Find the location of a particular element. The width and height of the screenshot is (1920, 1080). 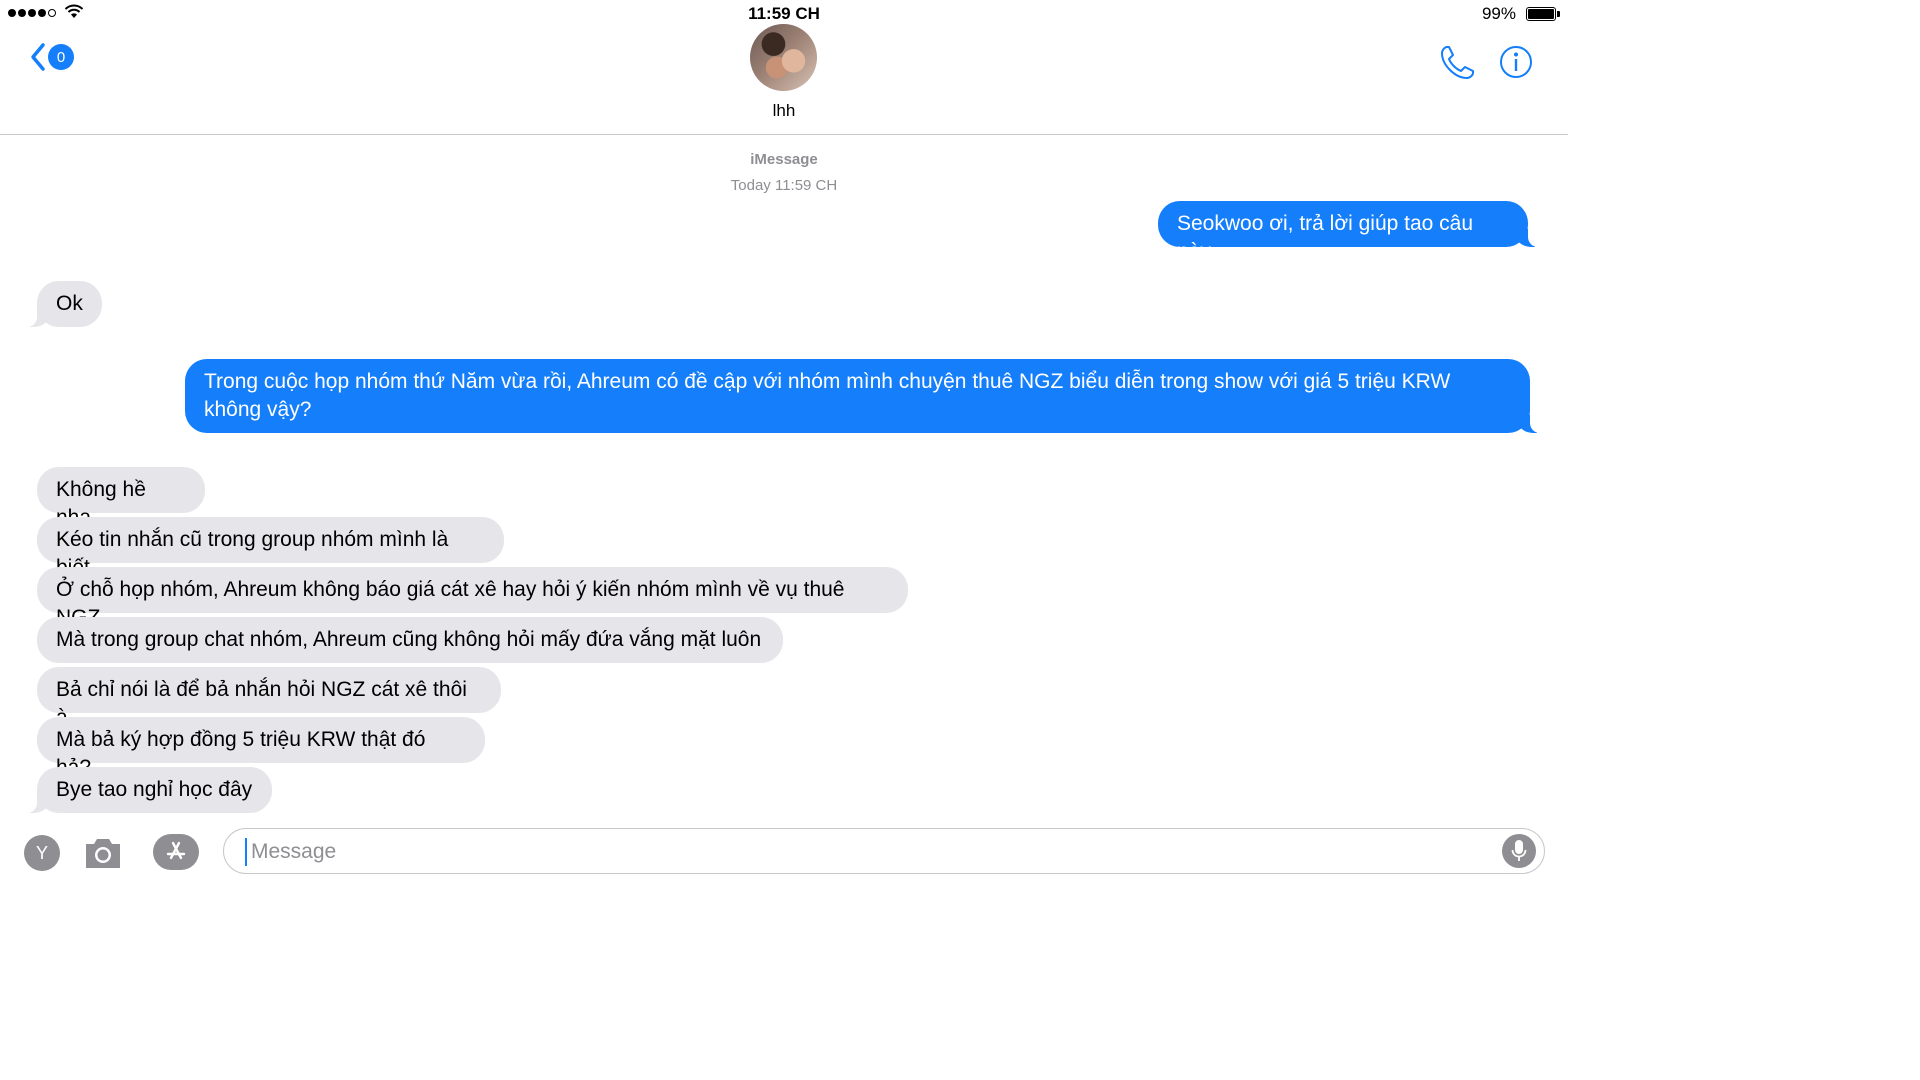

microphone-button is located at coordinates (1519, 851).